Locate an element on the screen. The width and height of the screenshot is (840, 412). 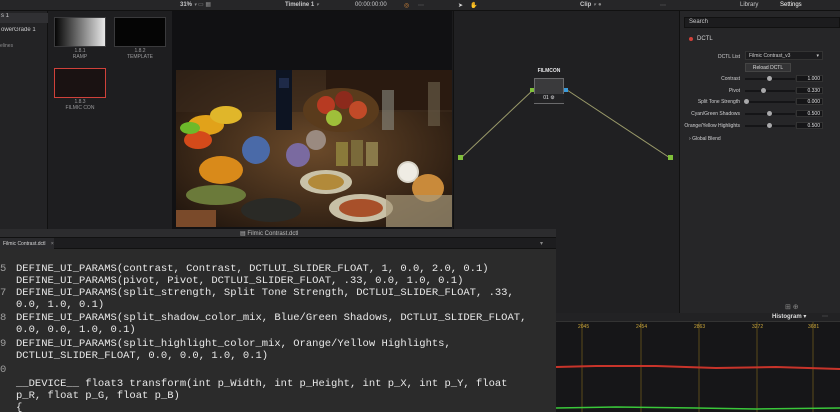
slider-pivot-knob is located at coordinates (763, 90).